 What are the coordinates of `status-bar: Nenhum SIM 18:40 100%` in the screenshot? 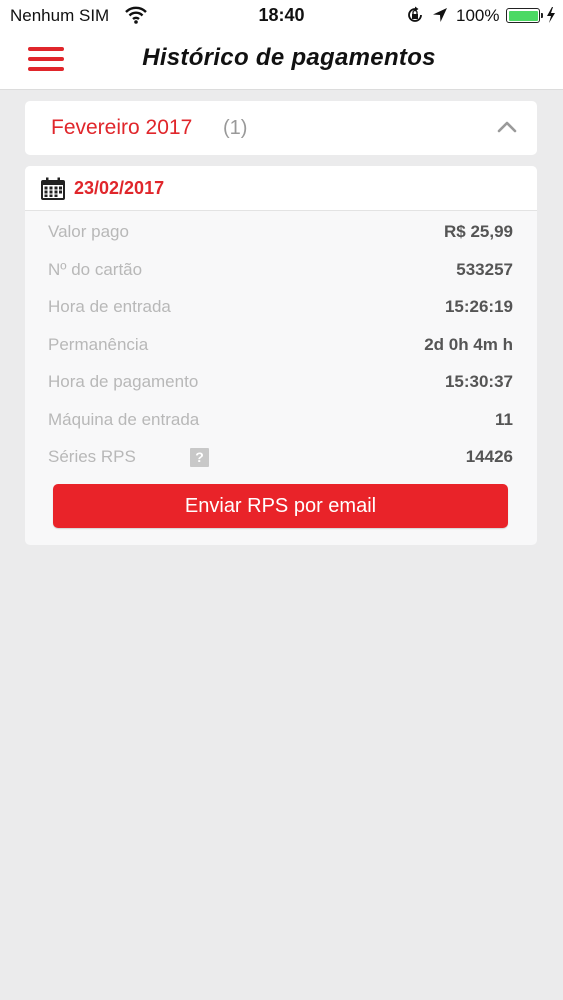 It's located at (281, 16).